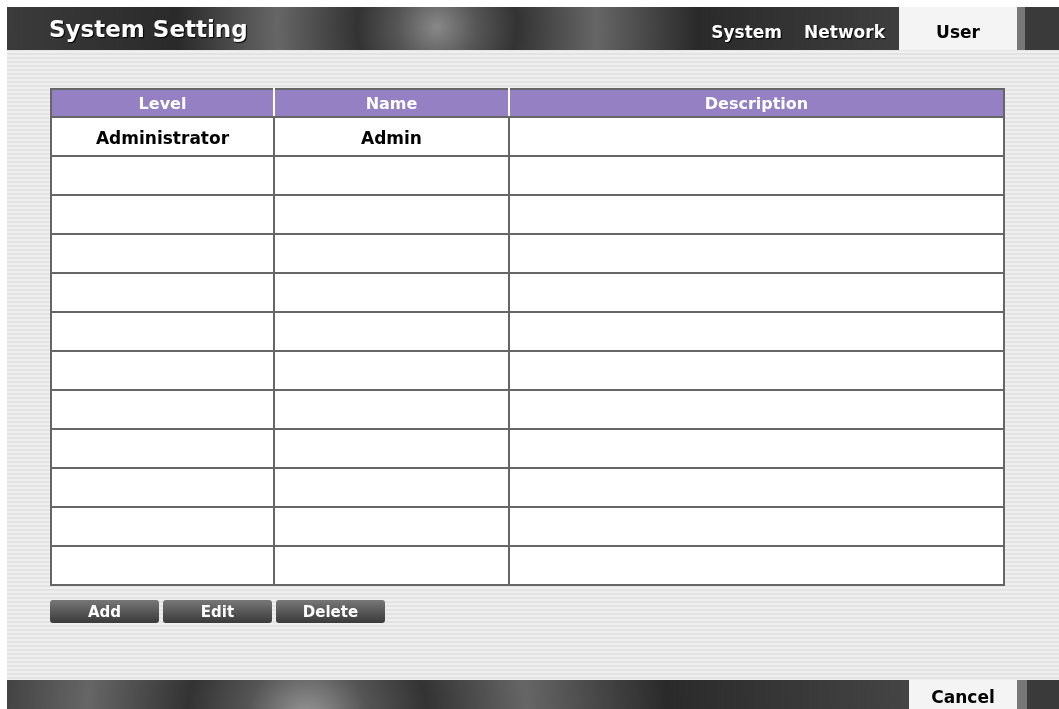 The height and width of the screenshot is (709, 1059). I want to click on tab: User, so click(958, 28).